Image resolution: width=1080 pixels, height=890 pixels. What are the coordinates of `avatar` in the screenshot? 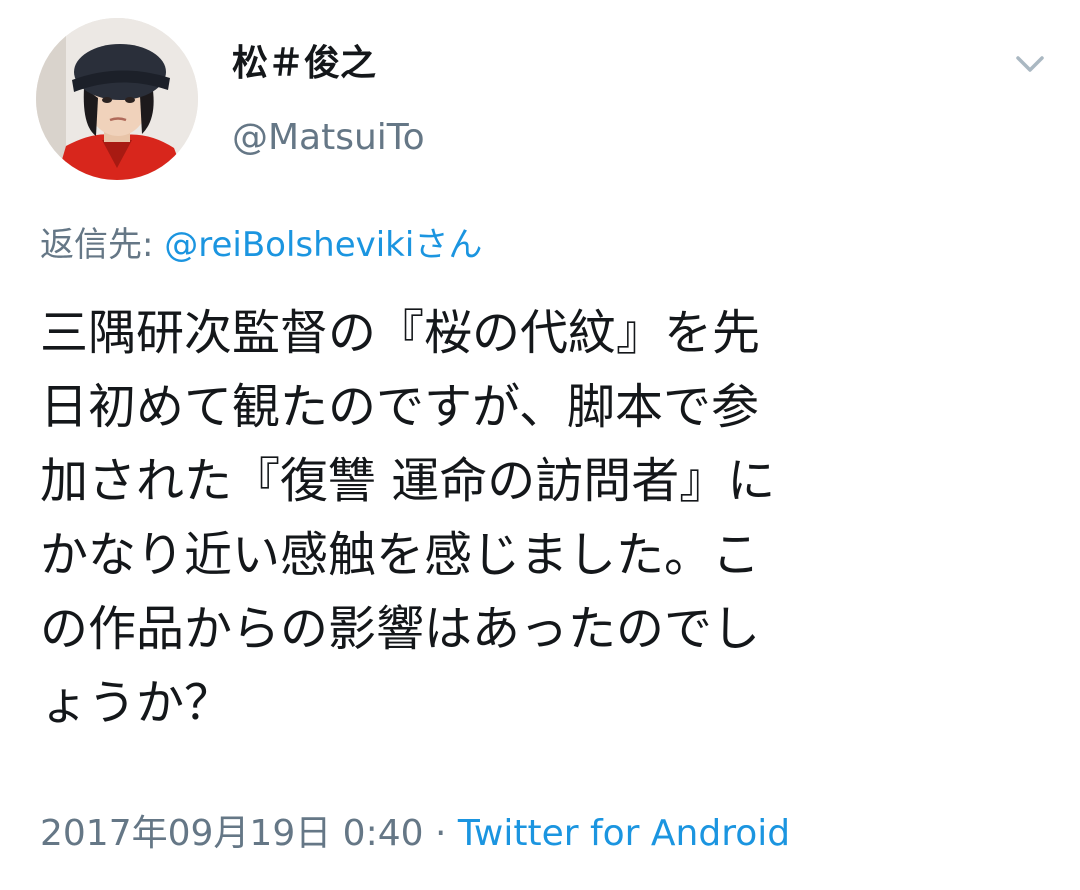 It's located at (117, 99).